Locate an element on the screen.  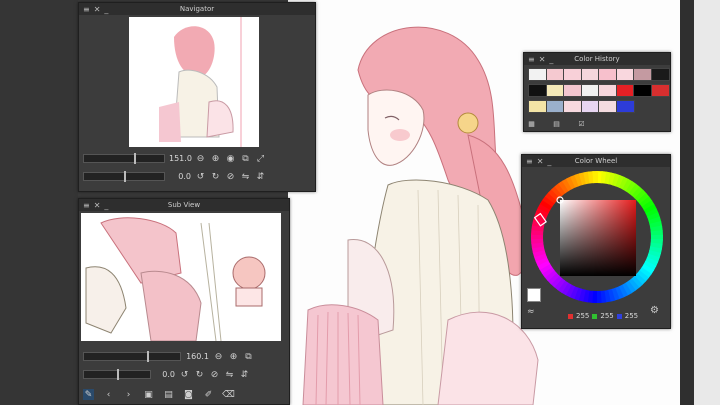
rgb-readout: 255 255 255 is located at coordinates (603, 316).